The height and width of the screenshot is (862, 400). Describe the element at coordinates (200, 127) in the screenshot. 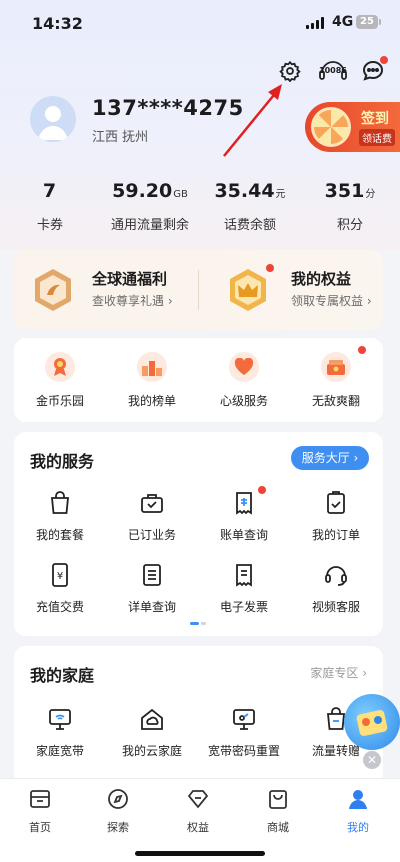

I see `profile-section: 137****4275 江西 抚州 签到 领话费` at that location.